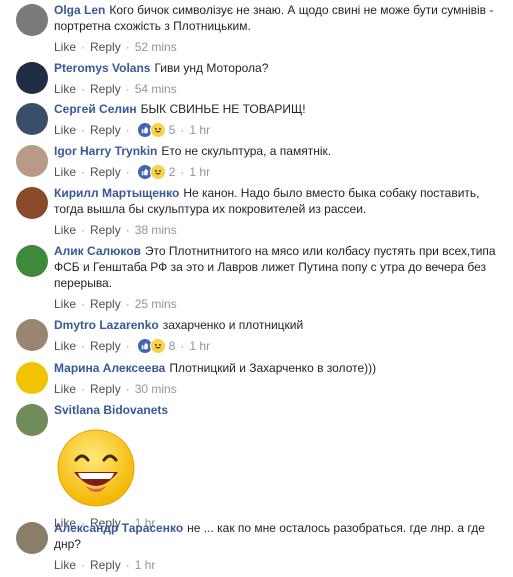 The width and height of the screenshot is (513, 577). I want to click on comment-author: Dmytro Lazarenko, so click(106, 325).